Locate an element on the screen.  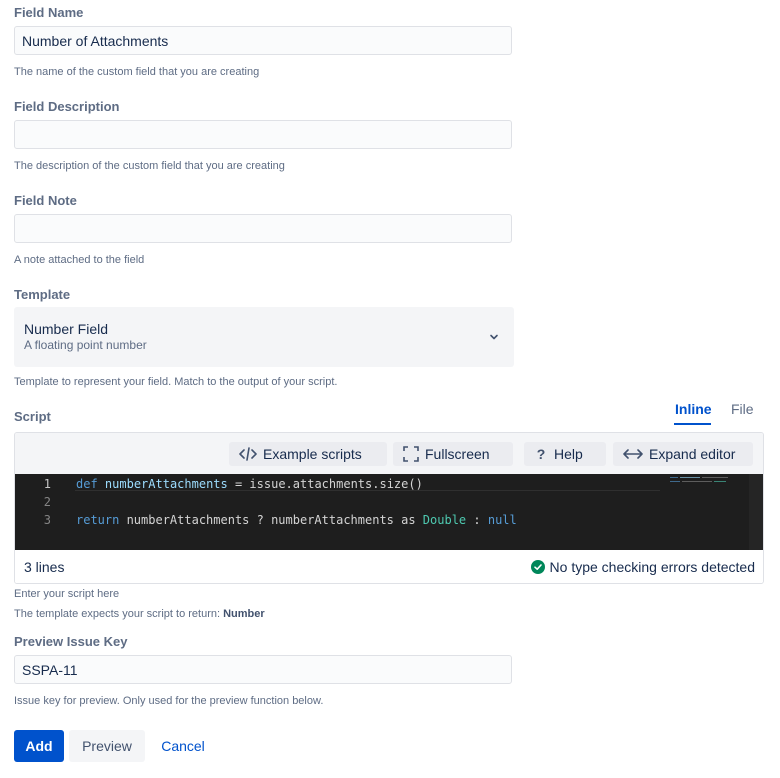
code-icon is located at coordinates (248, 454).